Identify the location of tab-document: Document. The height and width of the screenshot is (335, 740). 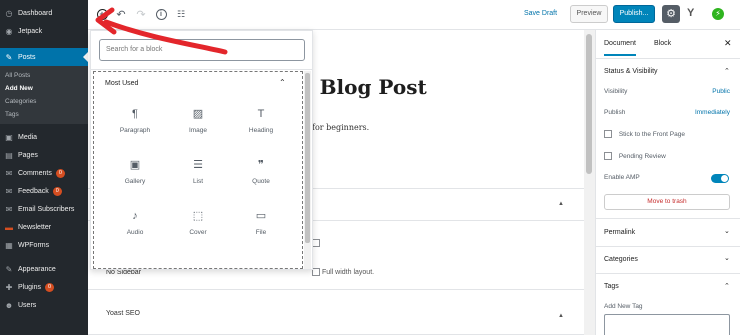
(620, 48).